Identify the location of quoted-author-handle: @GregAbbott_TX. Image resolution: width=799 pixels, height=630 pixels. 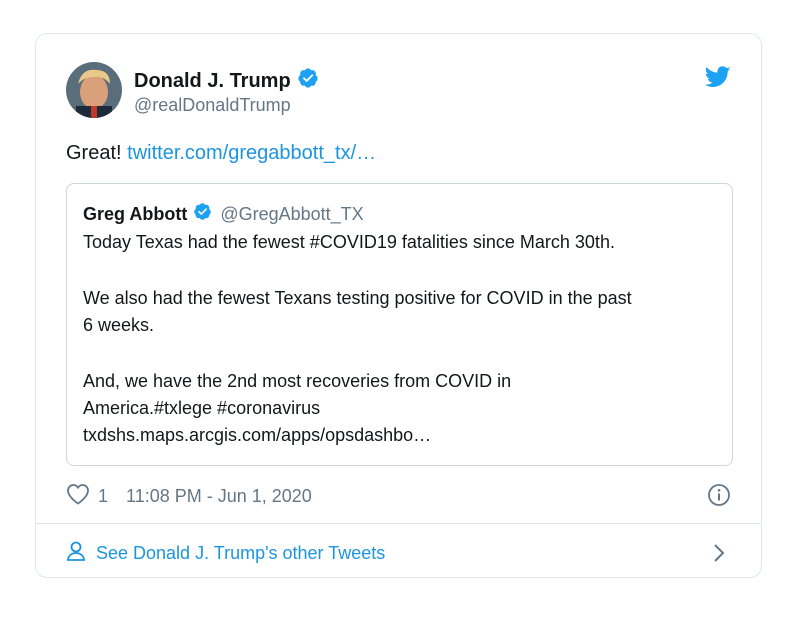
(292, 213).